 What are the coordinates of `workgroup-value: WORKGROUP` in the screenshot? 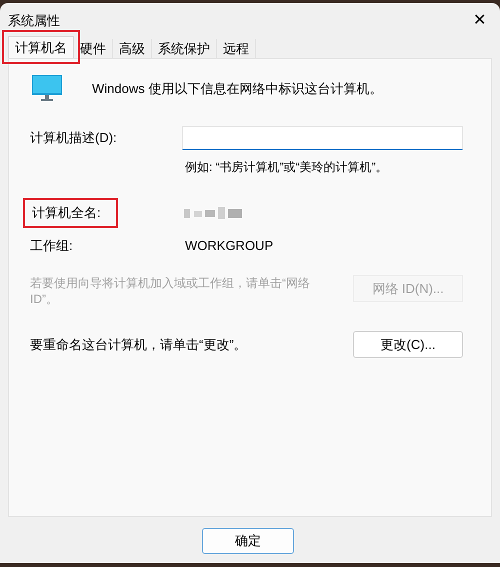 It's located at (229, 245).